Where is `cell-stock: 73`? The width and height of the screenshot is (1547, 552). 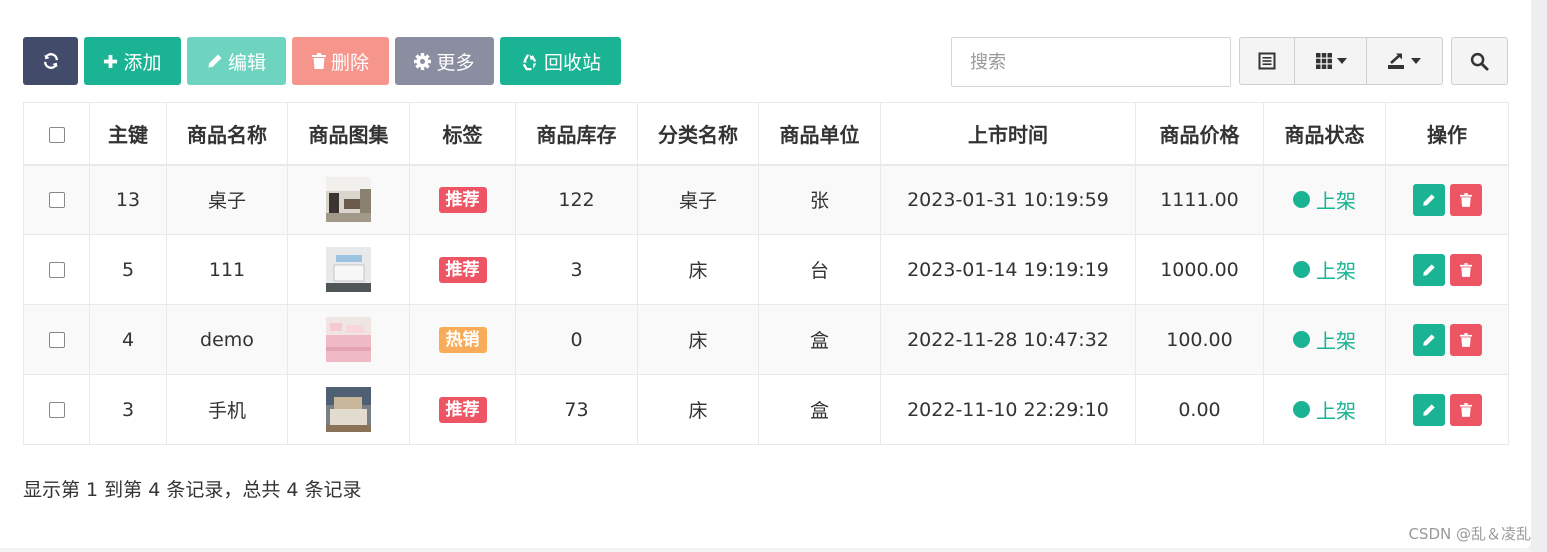 cell-stock: 73 is located at coordinates (576, 409).